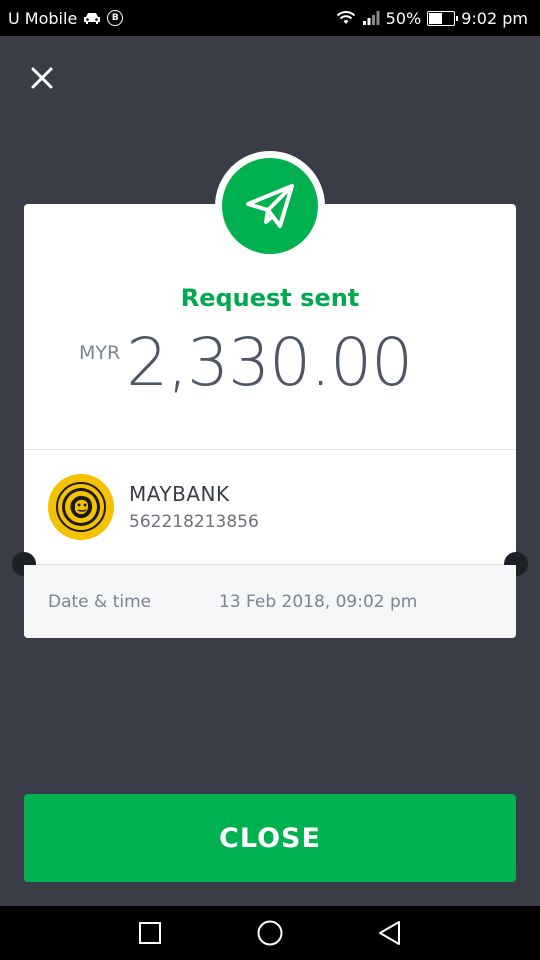 Image resolution: width=540 pixels, height=960 pixels. Describe the element at coordinates (403, 18) in the screenshot. I see `battery-percent: 50%` at that location.